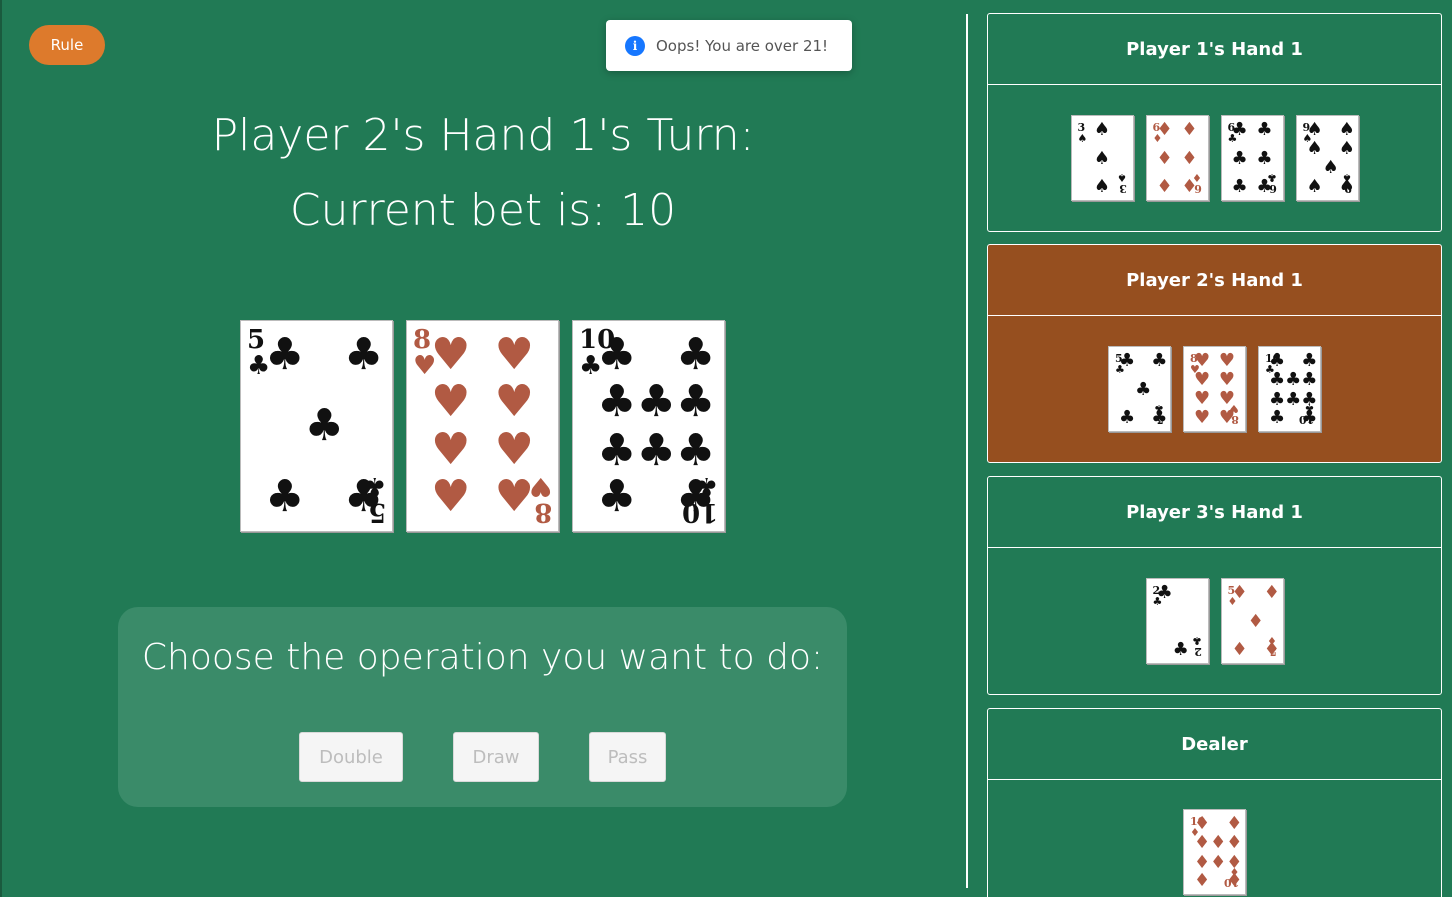 This screenshot has height=897, width=1452. I want to click on double-button: Double, so click(351, 757).